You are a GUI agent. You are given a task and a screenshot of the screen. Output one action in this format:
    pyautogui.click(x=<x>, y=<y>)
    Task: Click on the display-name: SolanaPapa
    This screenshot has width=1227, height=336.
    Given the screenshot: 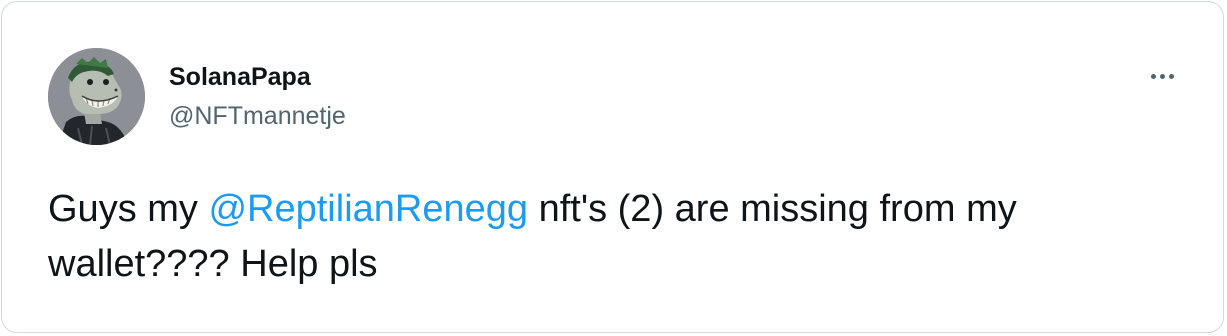 What is the action you would take?
    pyautogui.click(x=240, y=77)
    